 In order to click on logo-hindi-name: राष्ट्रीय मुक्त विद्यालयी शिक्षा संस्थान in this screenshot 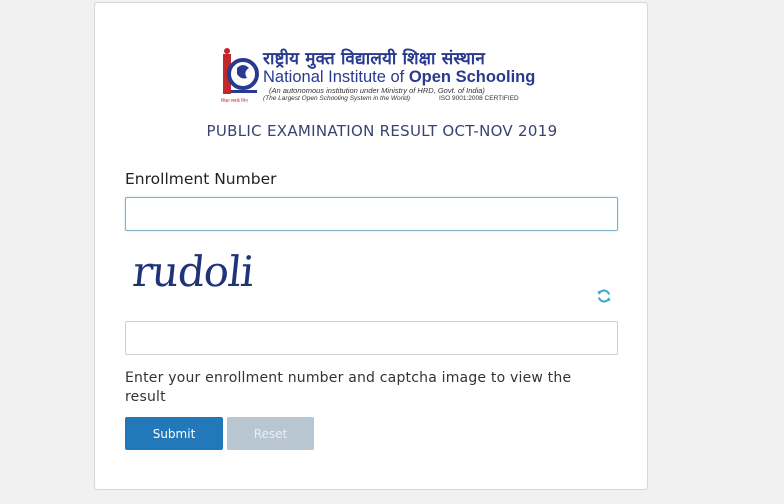, I will do `click(374, 59)`.